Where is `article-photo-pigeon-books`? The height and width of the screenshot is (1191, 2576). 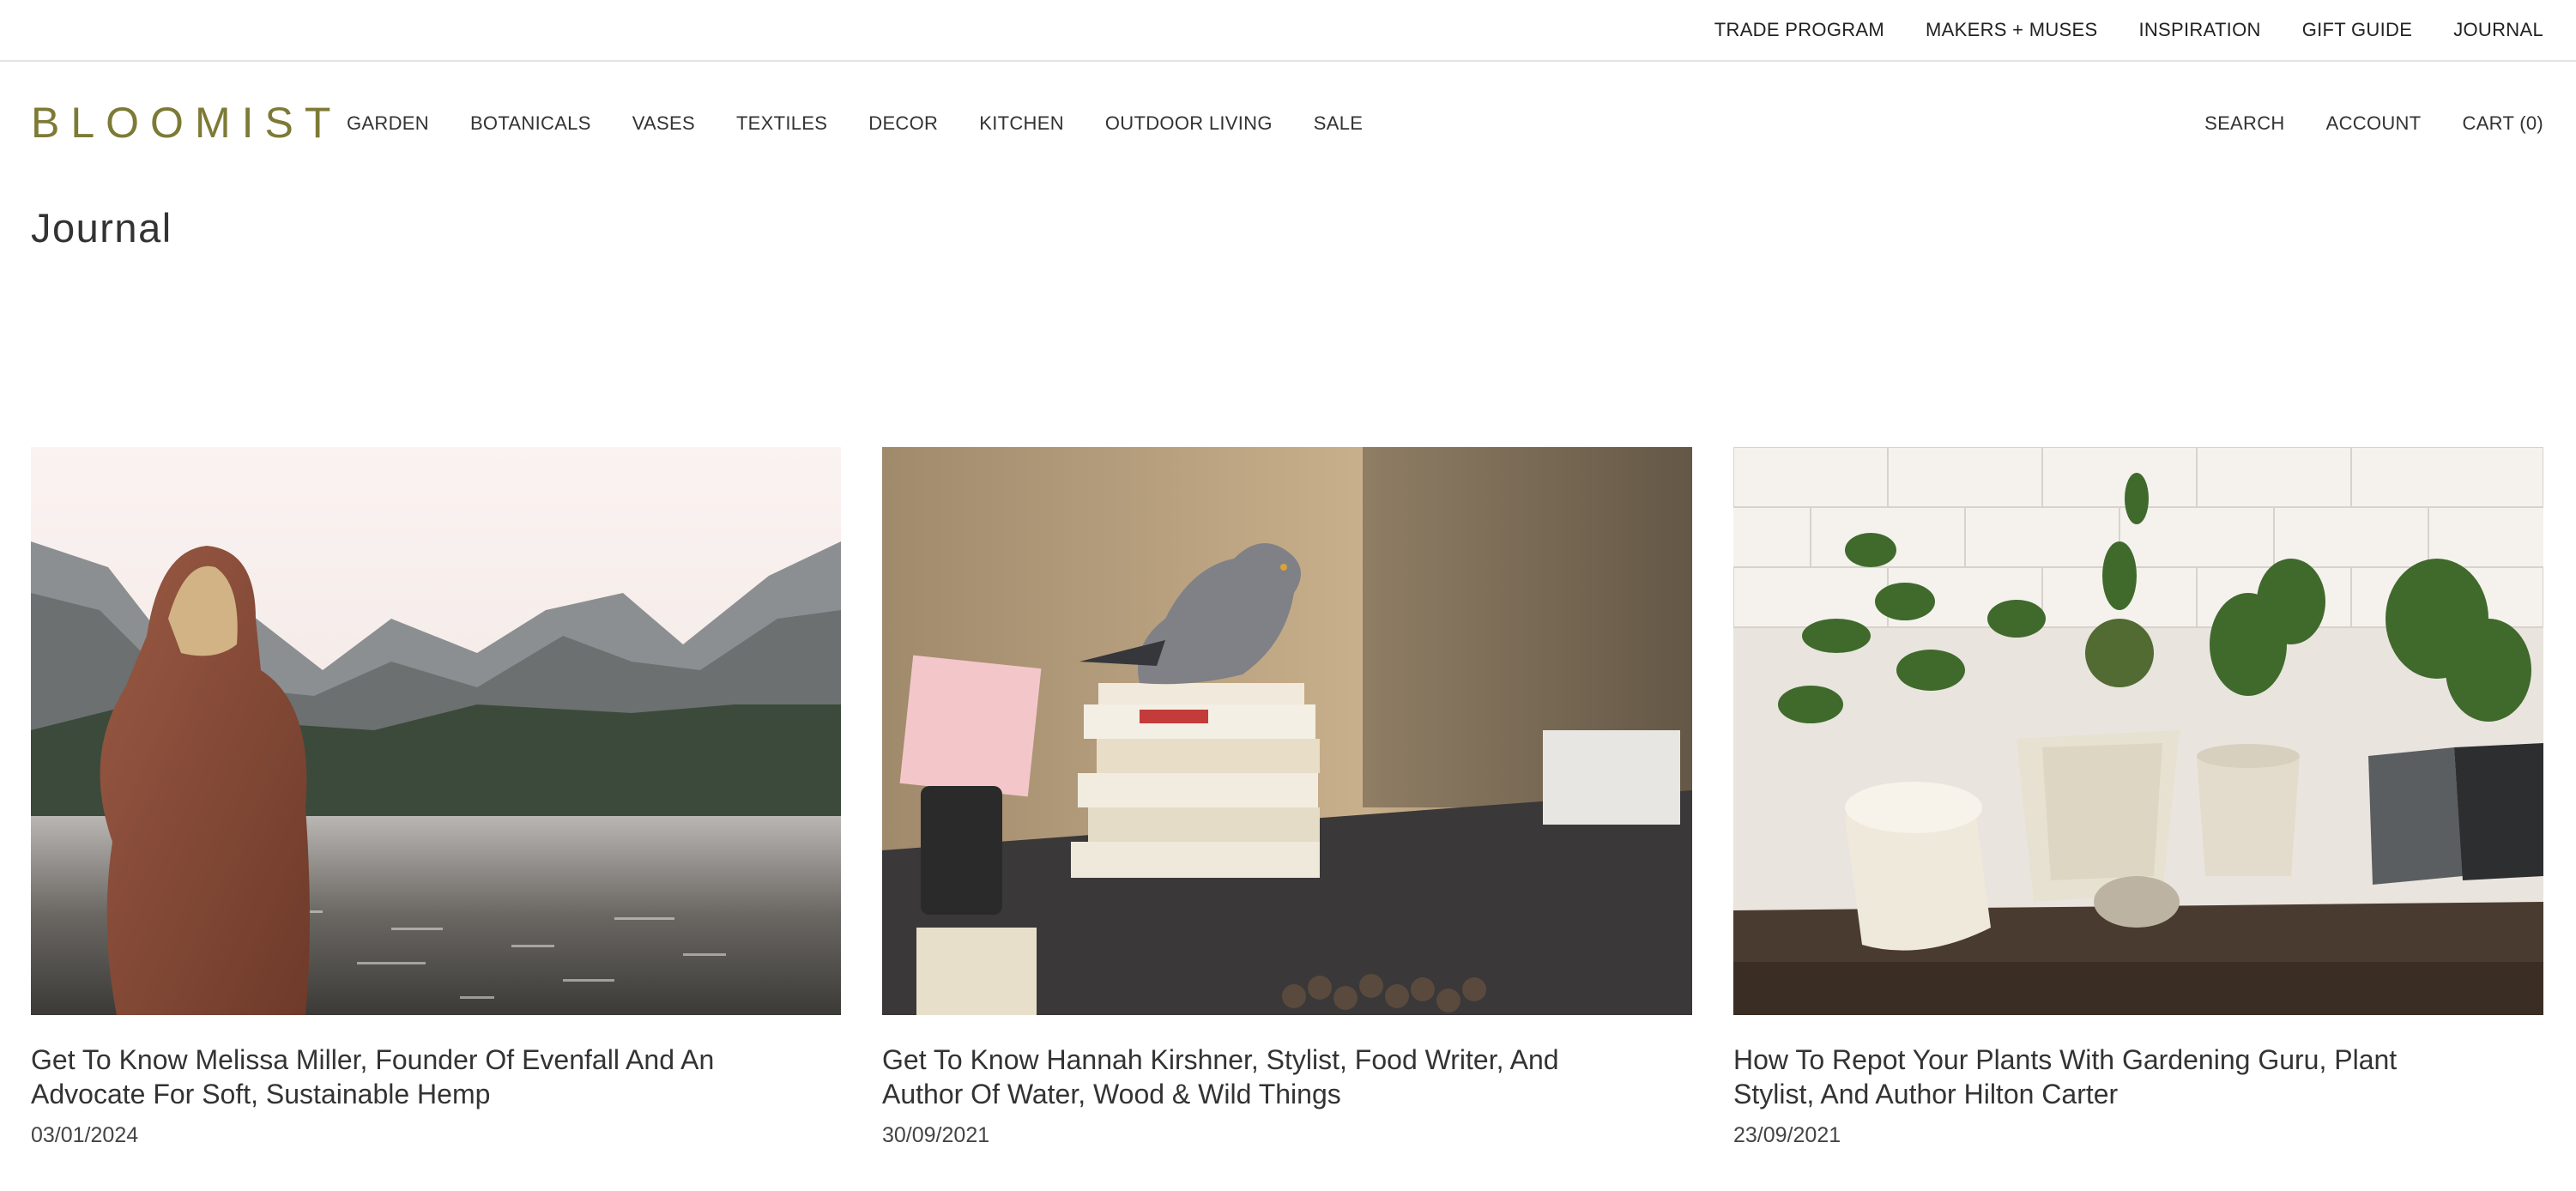 article-photo-pigeon-books is located at coordinates (1287, 731).